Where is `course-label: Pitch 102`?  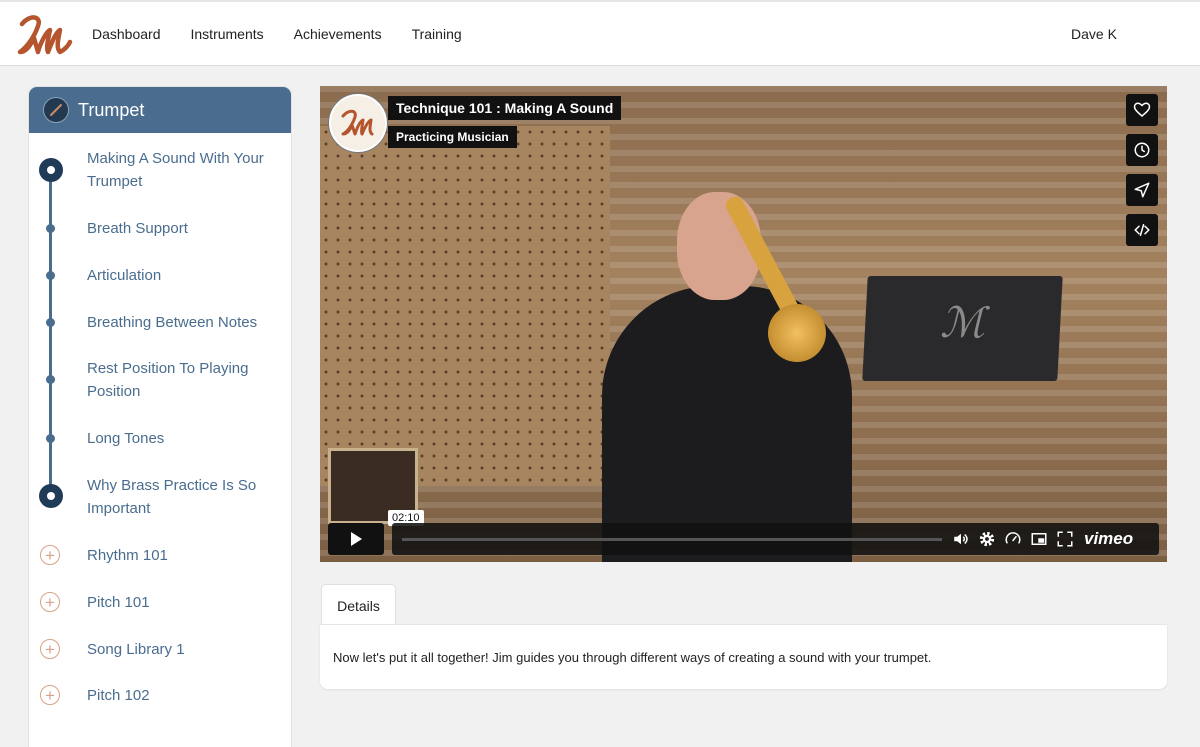
course-label: Pitch 102 is located at coordinates (118, 695).